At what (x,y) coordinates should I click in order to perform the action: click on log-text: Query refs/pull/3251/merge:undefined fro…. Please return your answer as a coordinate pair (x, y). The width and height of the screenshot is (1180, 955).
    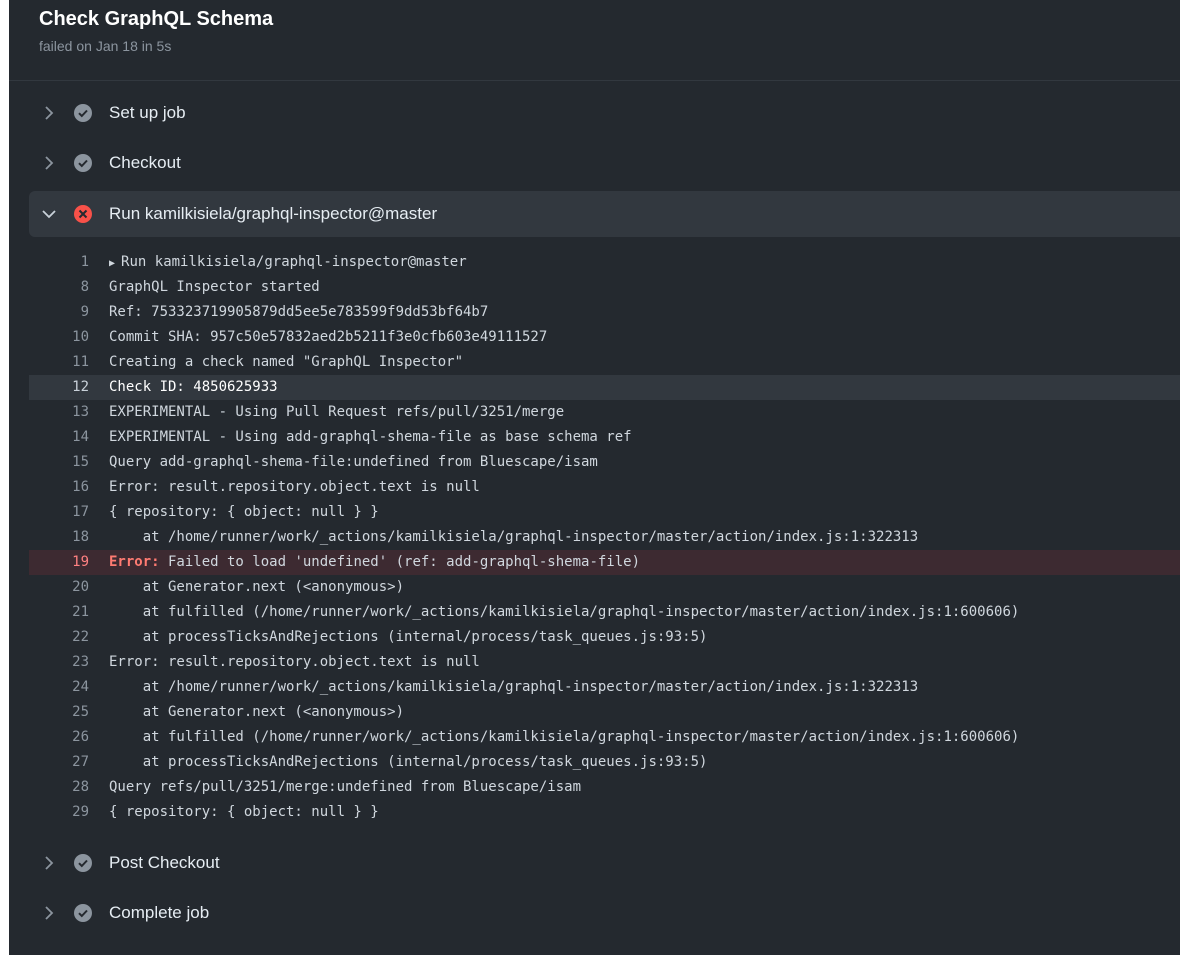
    Looking at the image, I should click on (345, 787).